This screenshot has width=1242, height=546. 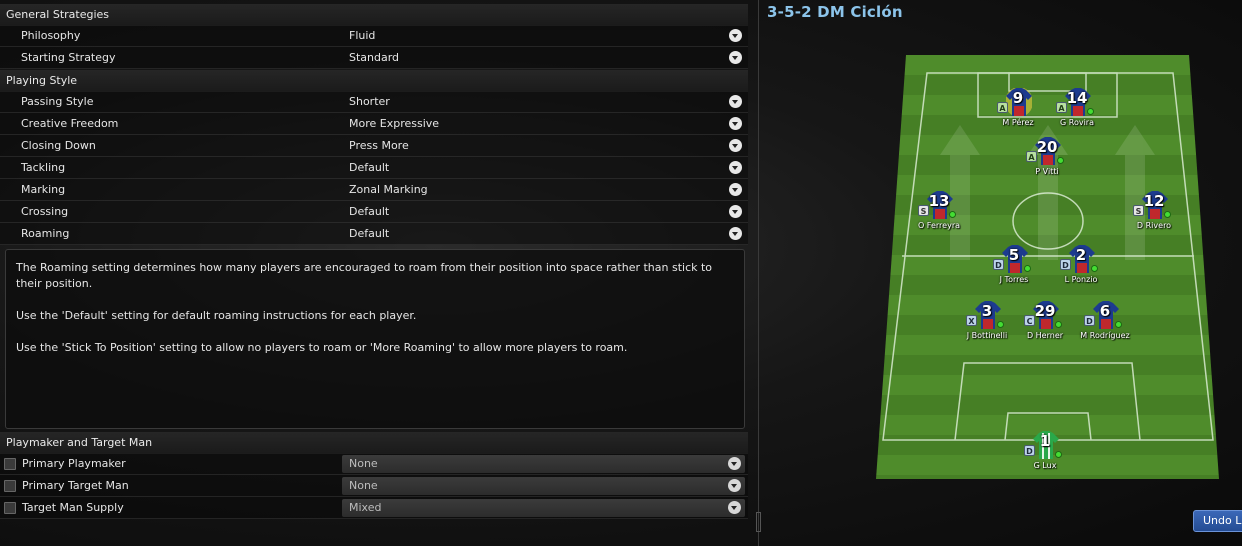 I want to click on row-marking: Marking Zonal Marking, so click(x=374, y=190).